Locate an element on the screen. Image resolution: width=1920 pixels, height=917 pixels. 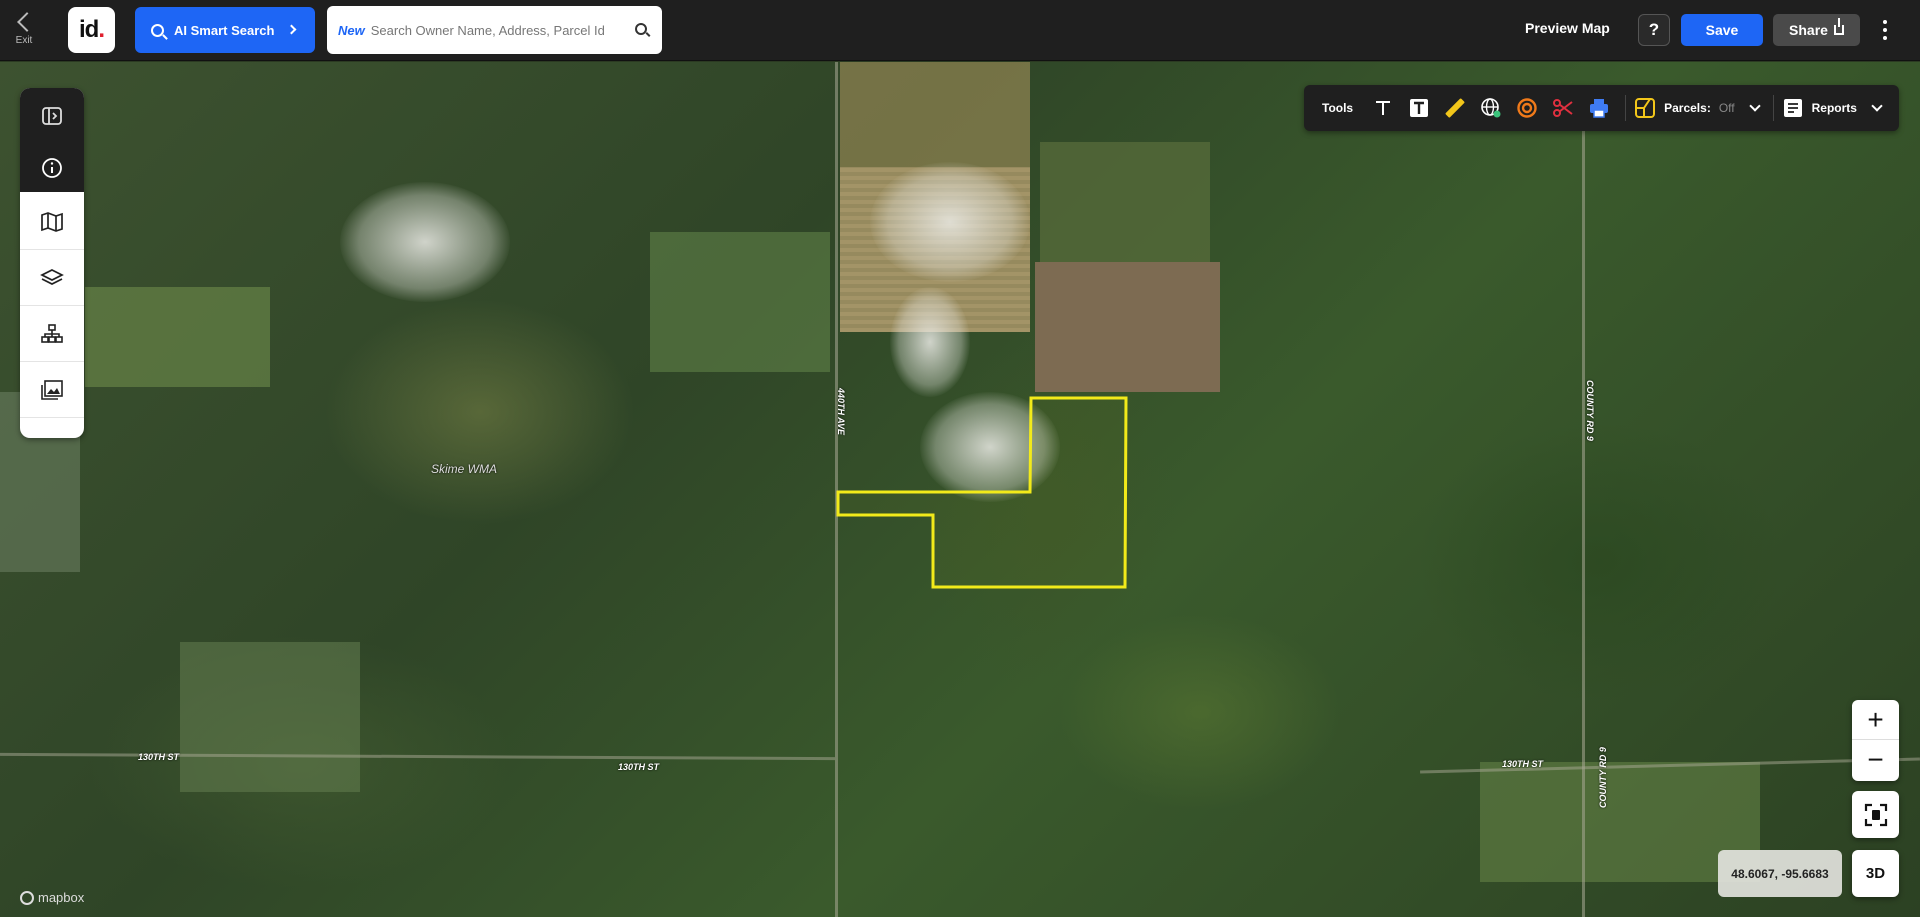
scissors-icon is located at coordinates (1563, 108).